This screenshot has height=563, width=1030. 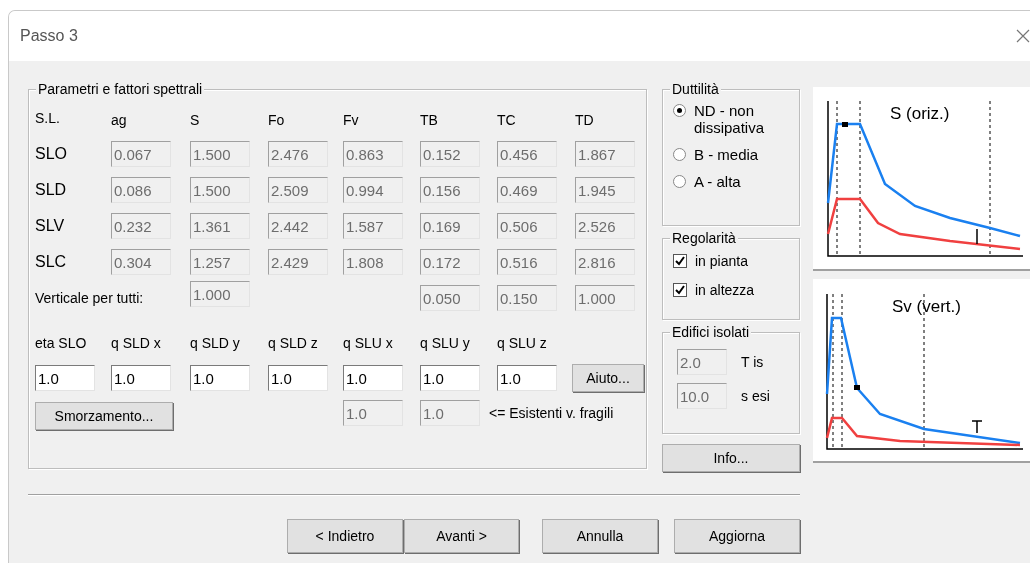 I want to click on field-label: q SLU x, so click(x=368, y=343).